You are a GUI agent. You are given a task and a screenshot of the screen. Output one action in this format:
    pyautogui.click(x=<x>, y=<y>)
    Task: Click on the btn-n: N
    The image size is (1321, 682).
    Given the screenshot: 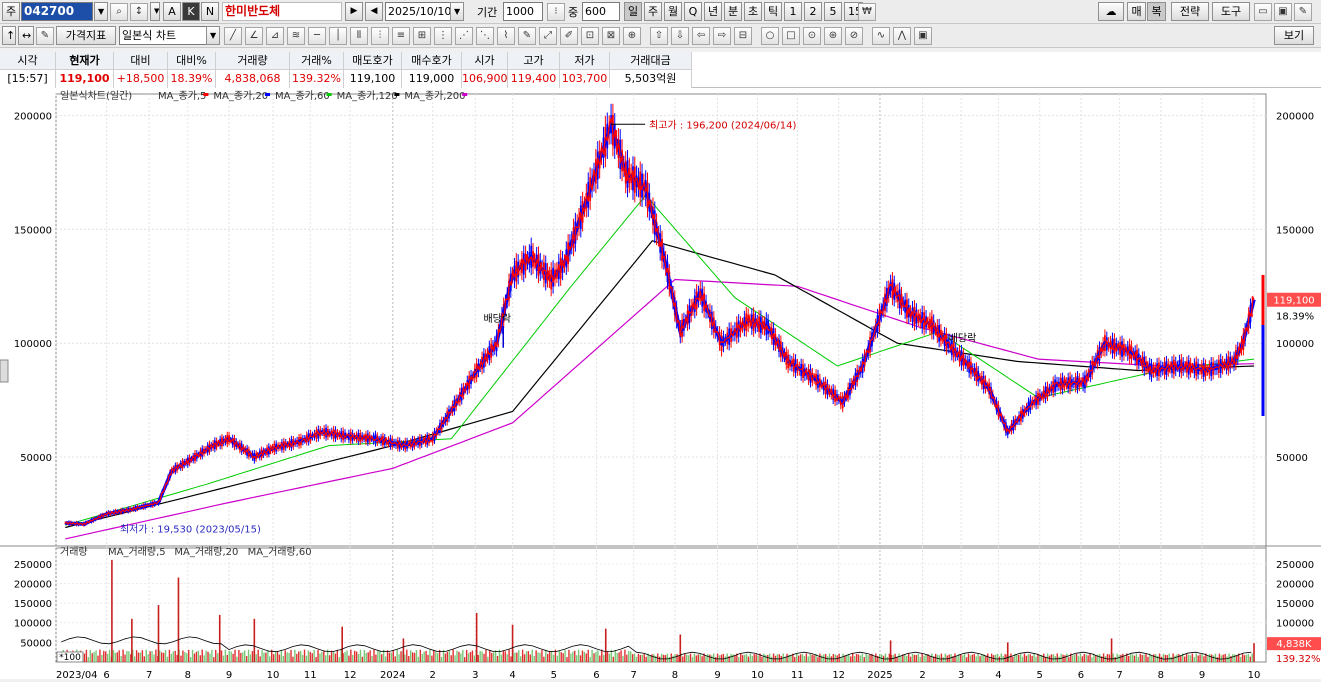 What is the action you would take?
    pyautogui.click(x=210, y=11)
    